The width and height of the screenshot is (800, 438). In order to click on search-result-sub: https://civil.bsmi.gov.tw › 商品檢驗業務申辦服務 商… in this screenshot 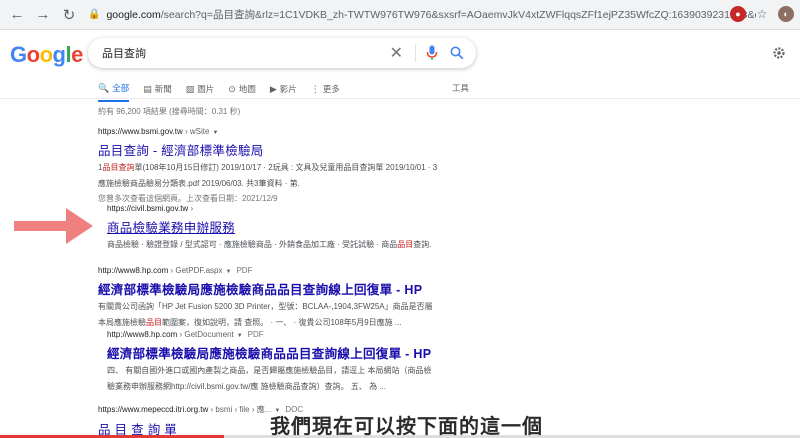, I will do `click(269, 228)`.